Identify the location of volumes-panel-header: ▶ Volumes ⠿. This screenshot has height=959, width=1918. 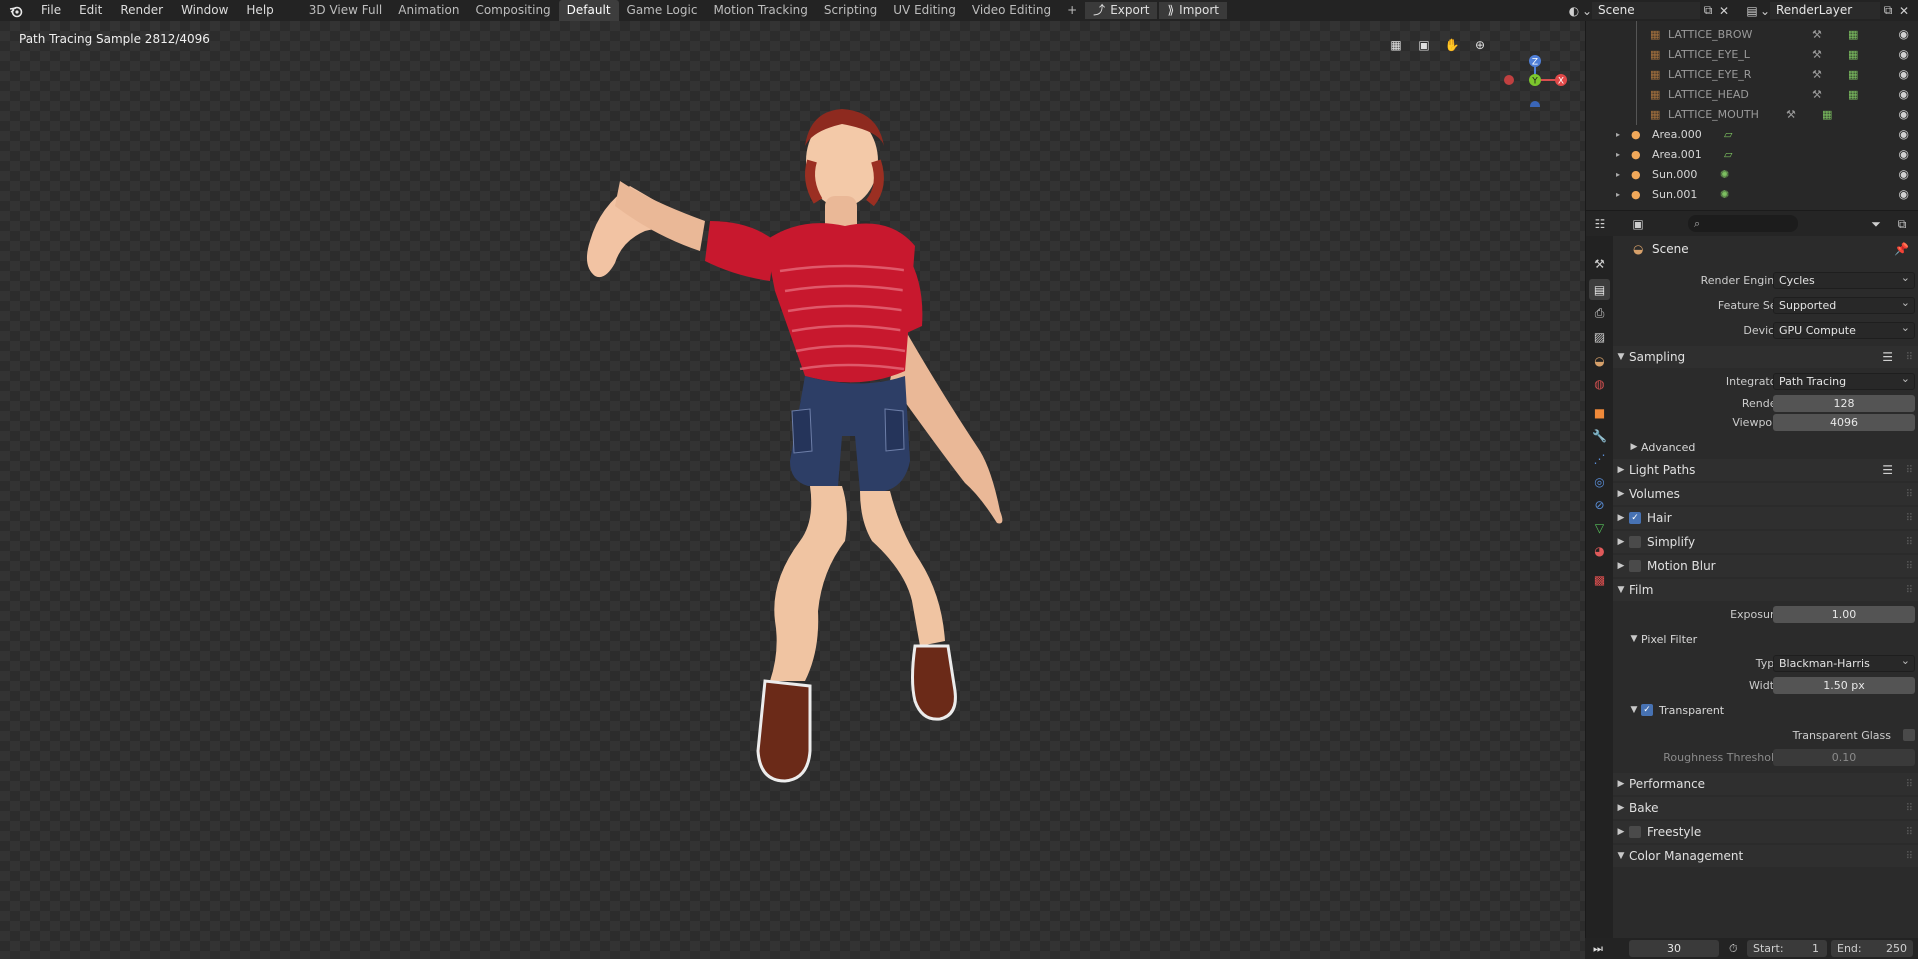
(1765, 494).